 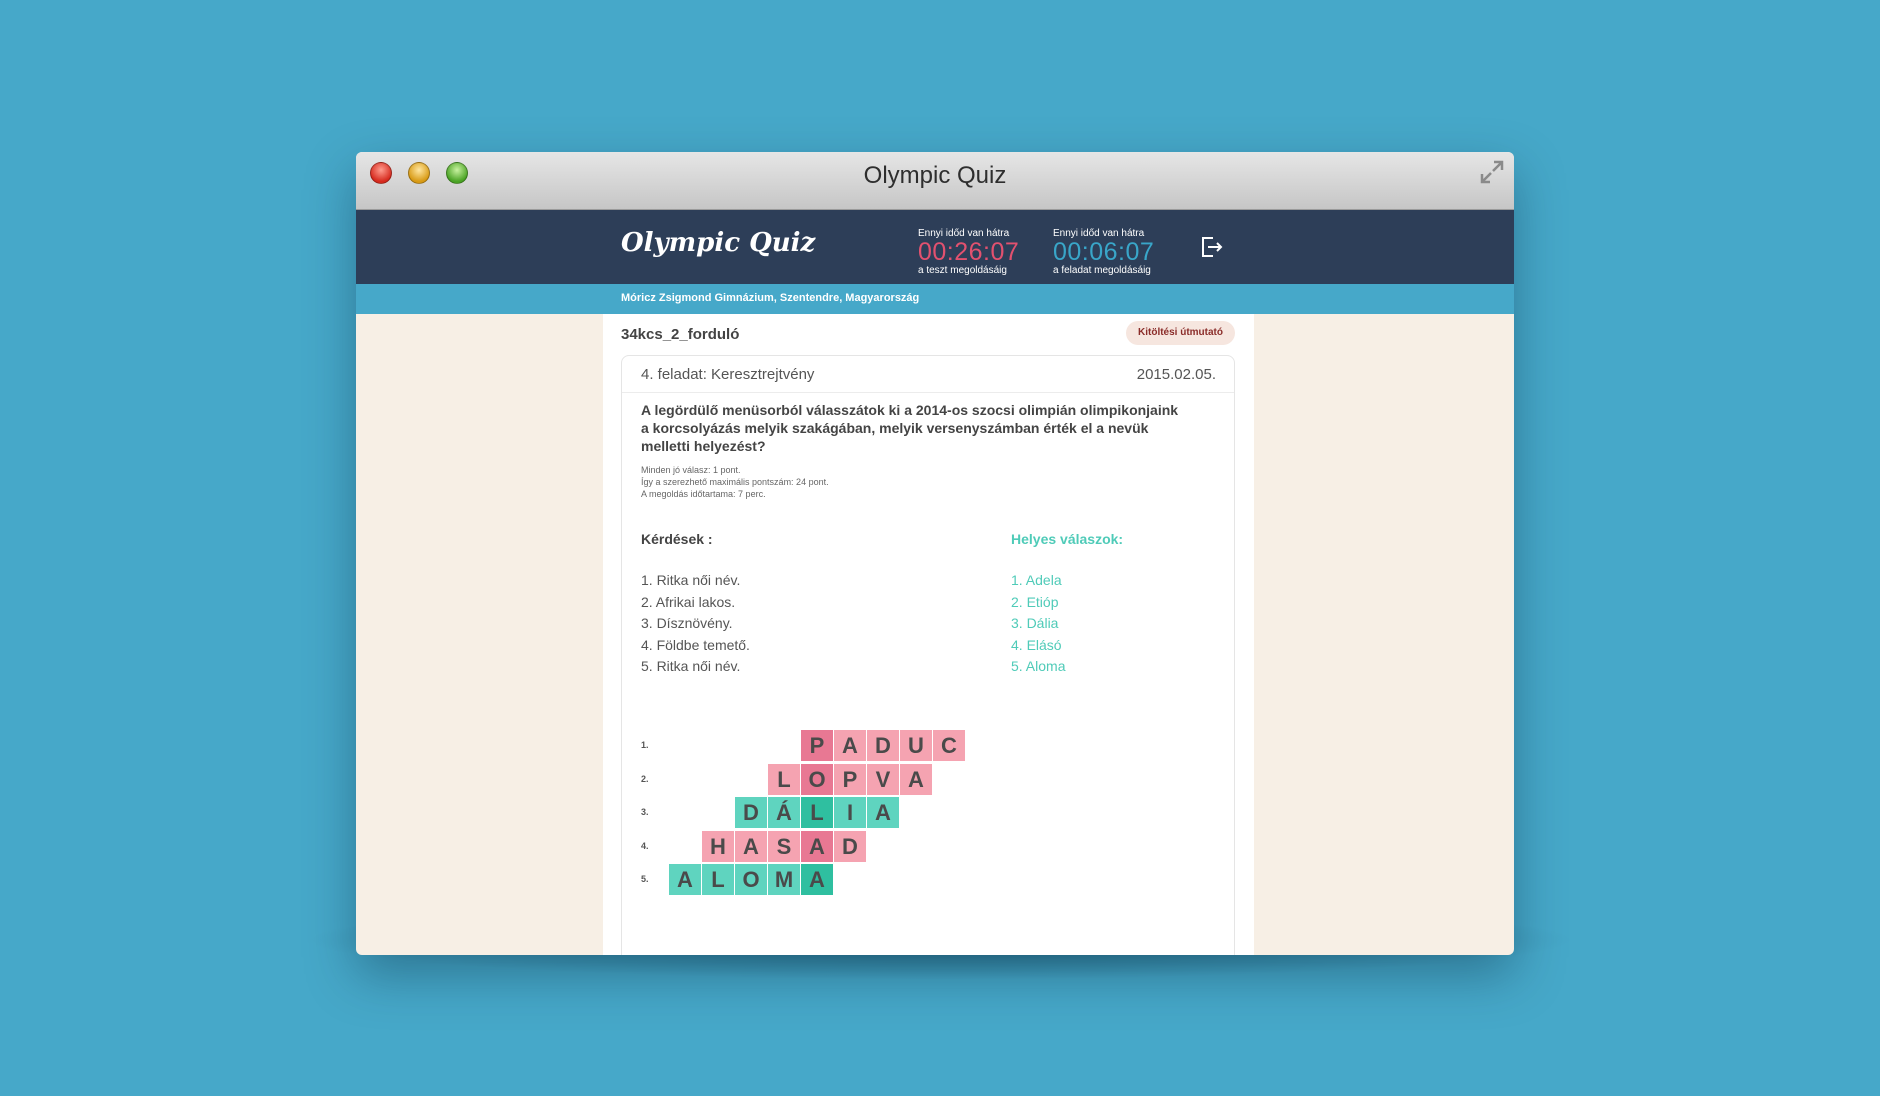 What do you see at coordinates (962, 270) in the screenshot?
I see `test-timer-label-bottom: a teszt megoldásáig` at bounding box center [962, 270].